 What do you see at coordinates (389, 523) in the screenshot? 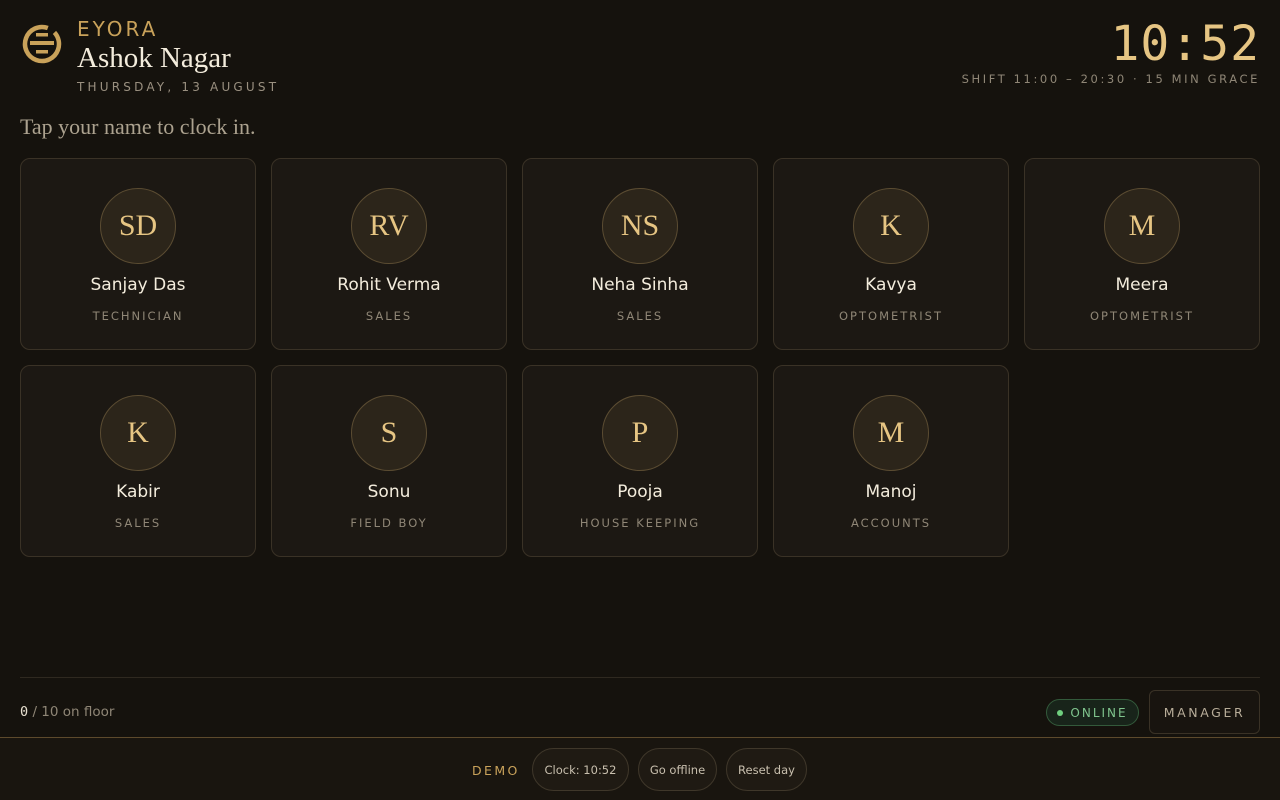
I see `staff-role: FIELD BOY` at bounding box center [389, 523].